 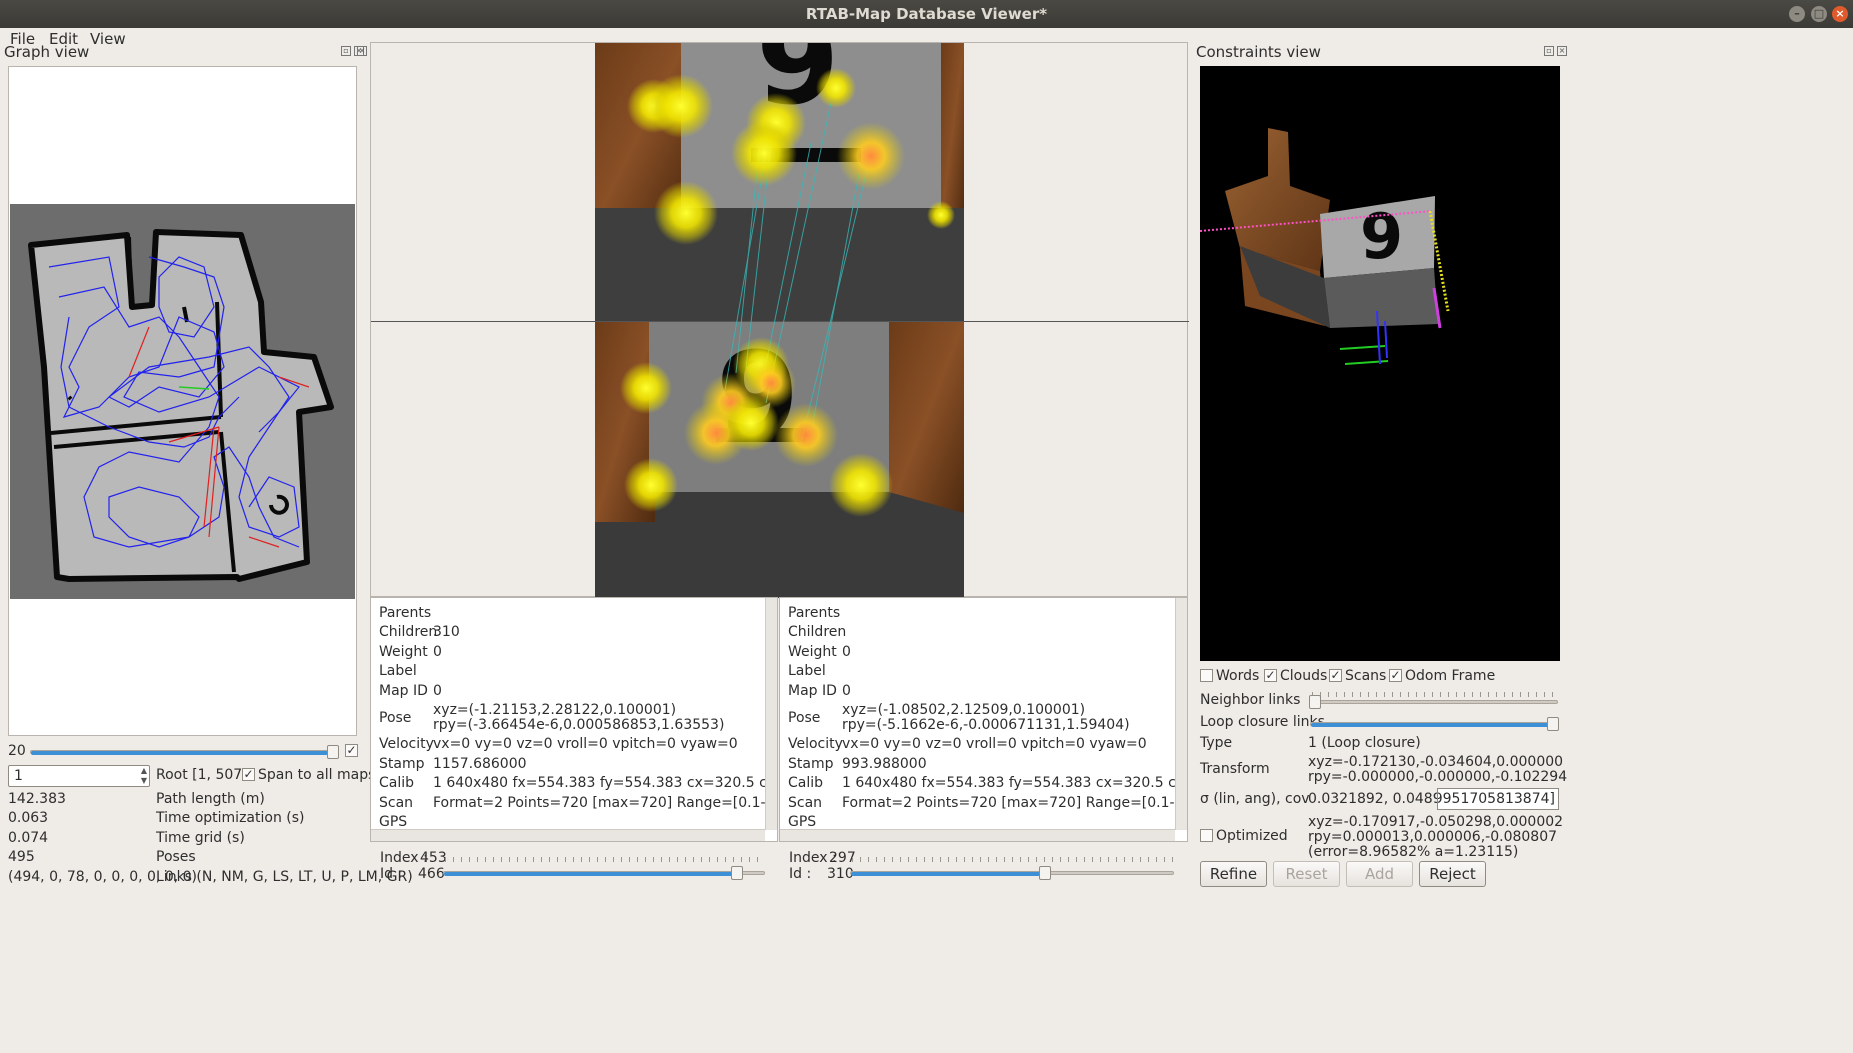 I want to click on constraints-view-title: Constraints view, so click(x=1258, y=52).